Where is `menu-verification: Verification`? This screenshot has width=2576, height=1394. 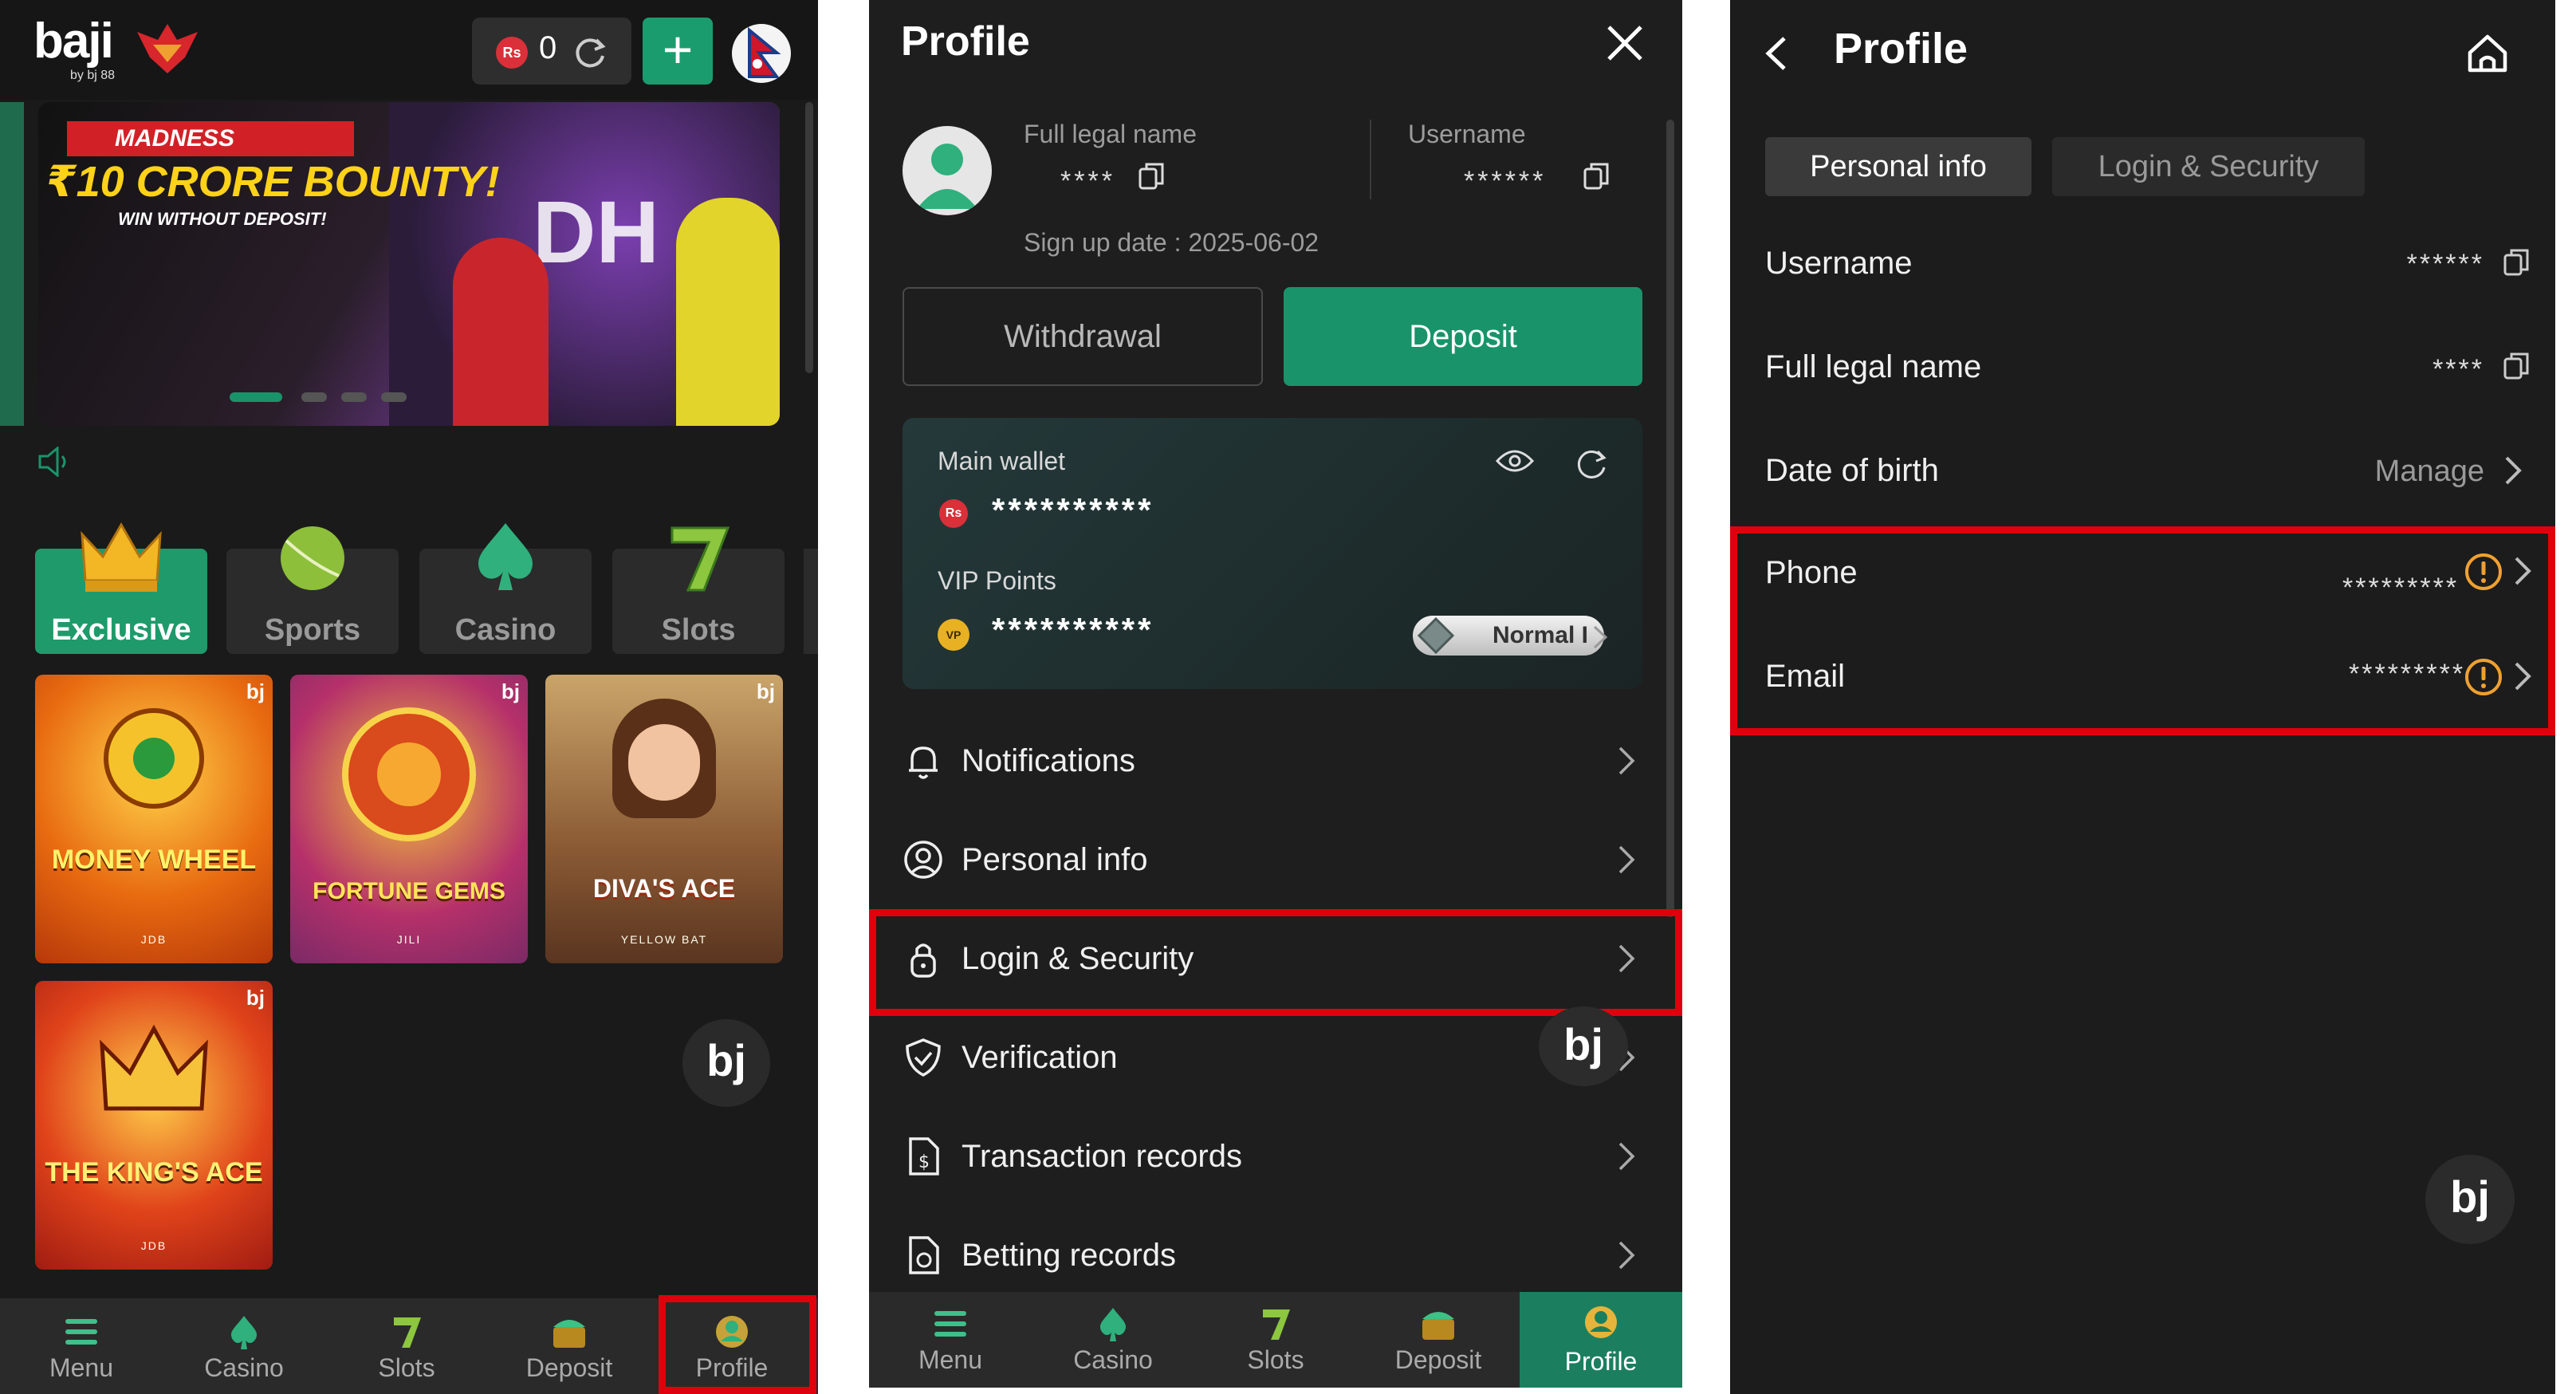
menu-verification: Verification is located at coordinates (1272, 1057).